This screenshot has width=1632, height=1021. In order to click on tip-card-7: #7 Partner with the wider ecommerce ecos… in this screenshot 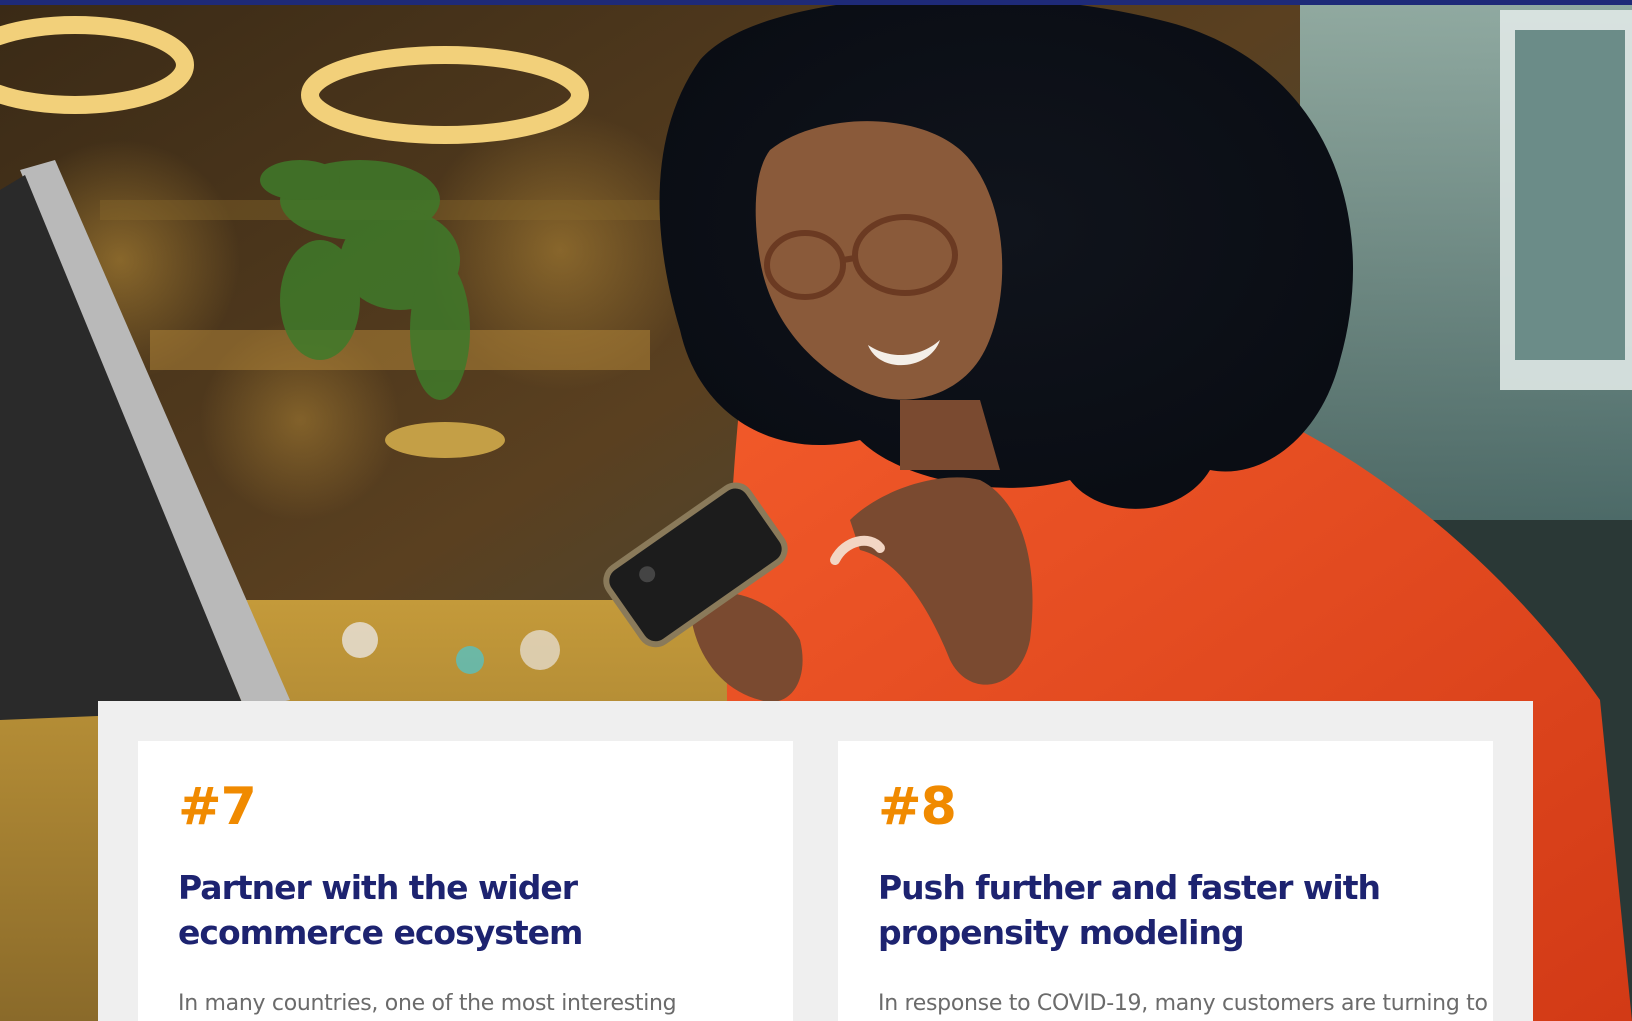, I will do `click(465, 881)`.